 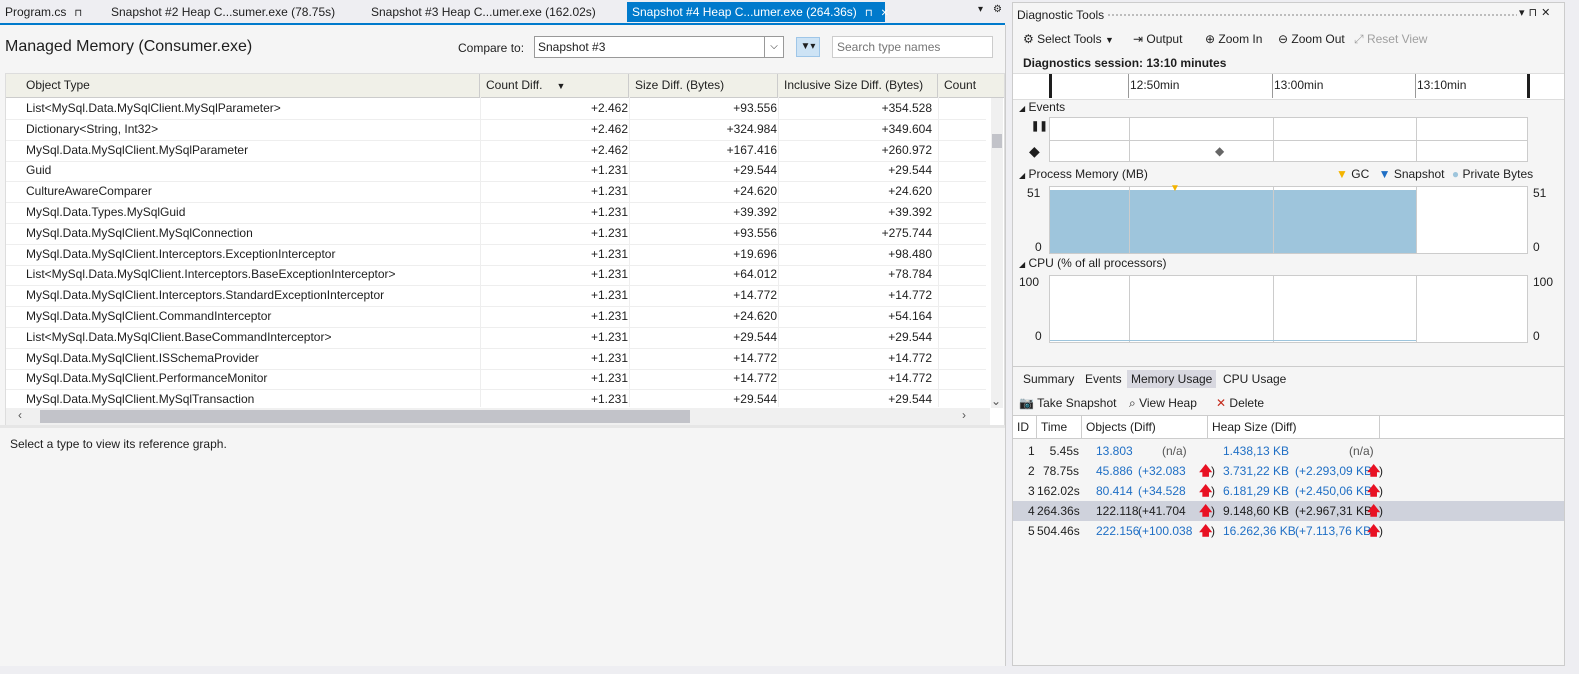 I want to click on objects-diff-link: (+34.528, so click(x=1162, y=491).